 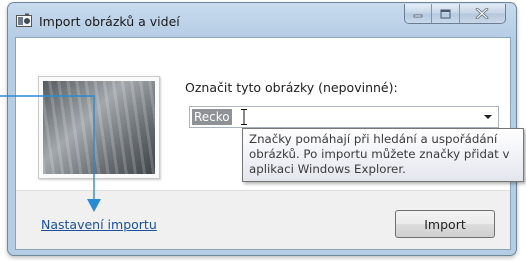 I want to click on tag-input-value: Recko, so click(x=212, y=117).